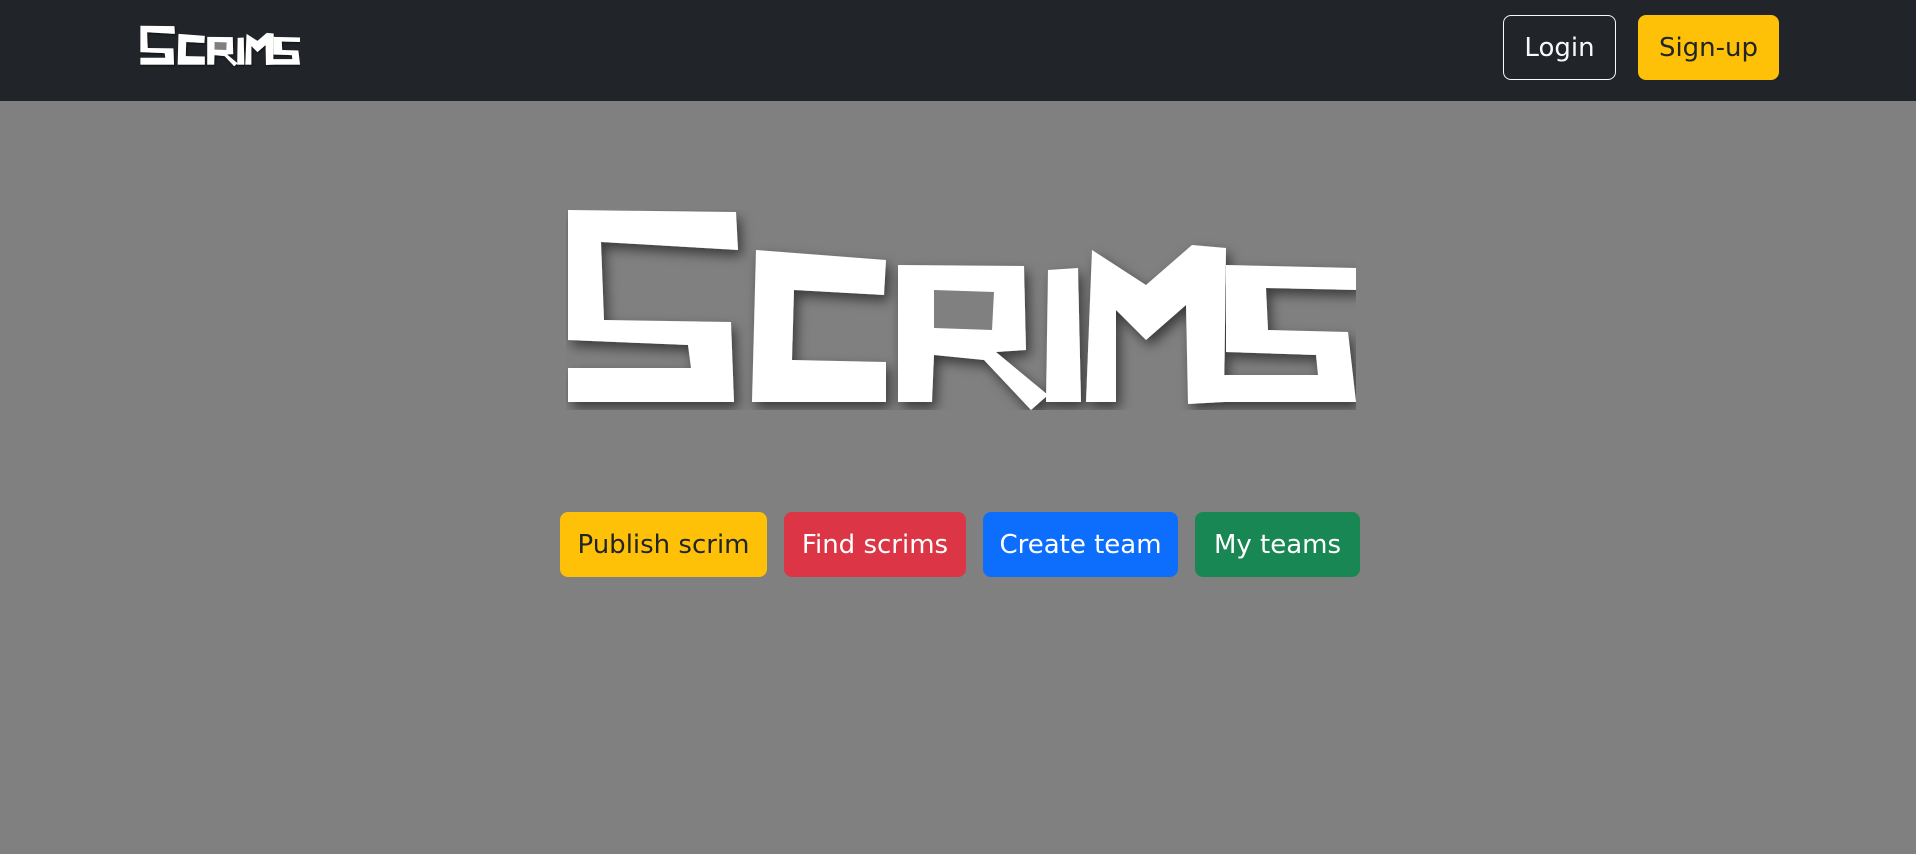  I want to click on create-team-button: Create team, so click(1080, 544).